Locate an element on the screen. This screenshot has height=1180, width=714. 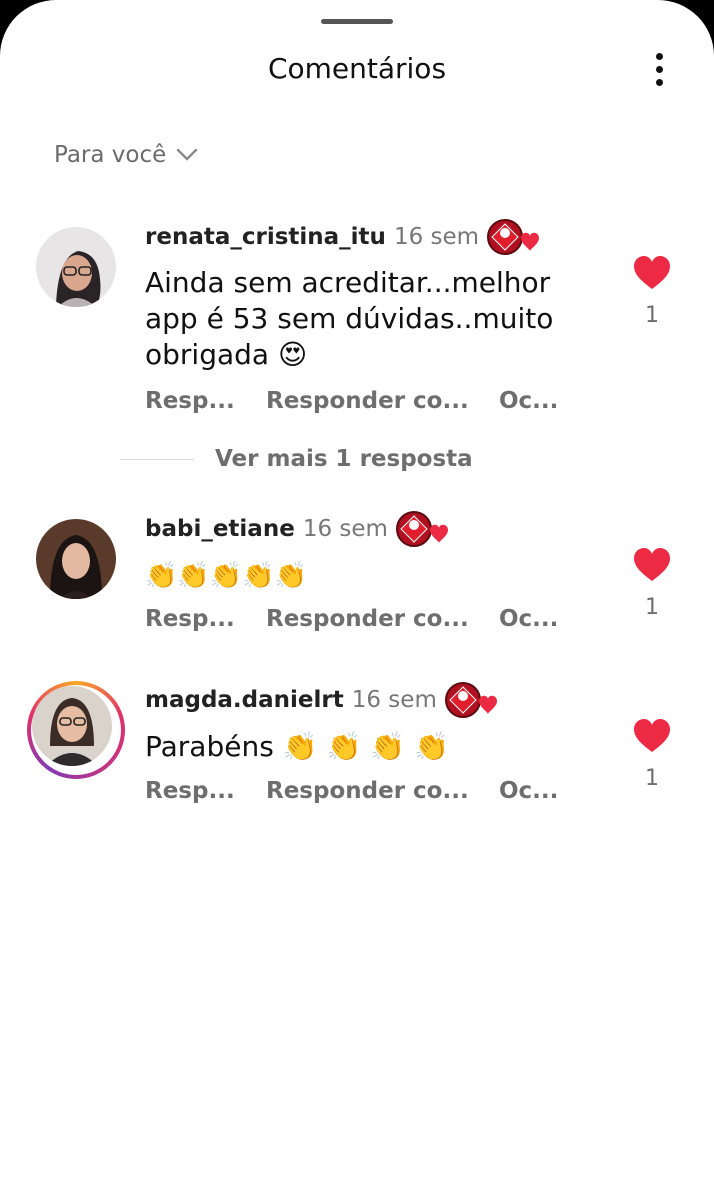
divider is located at coordinates (157, 459).